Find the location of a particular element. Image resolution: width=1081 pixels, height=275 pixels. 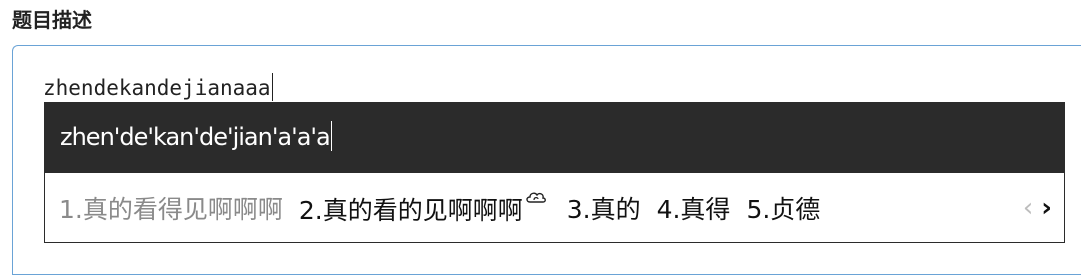

candidate-3: 3.真的 is located at coordinates (604, 208).